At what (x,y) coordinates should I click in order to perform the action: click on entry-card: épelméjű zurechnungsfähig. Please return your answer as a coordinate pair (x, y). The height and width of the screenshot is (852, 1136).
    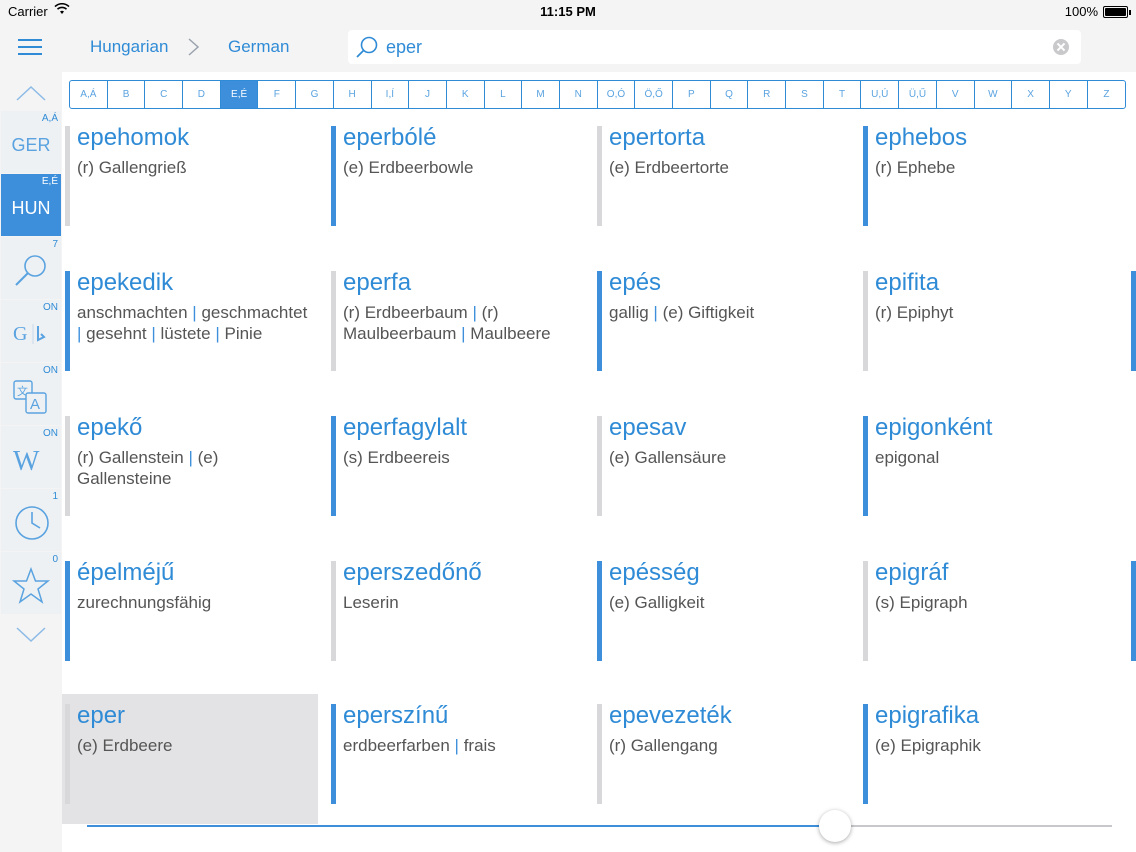
    Looking at the image, I should click on (190, 616).